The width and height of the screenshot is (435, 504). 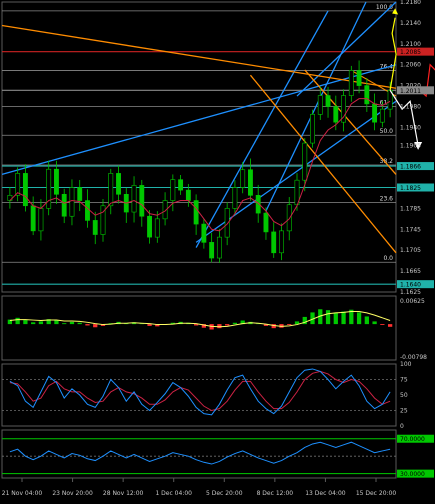 I want to click on trend-line-orange-top, so click(x=199, y=56).